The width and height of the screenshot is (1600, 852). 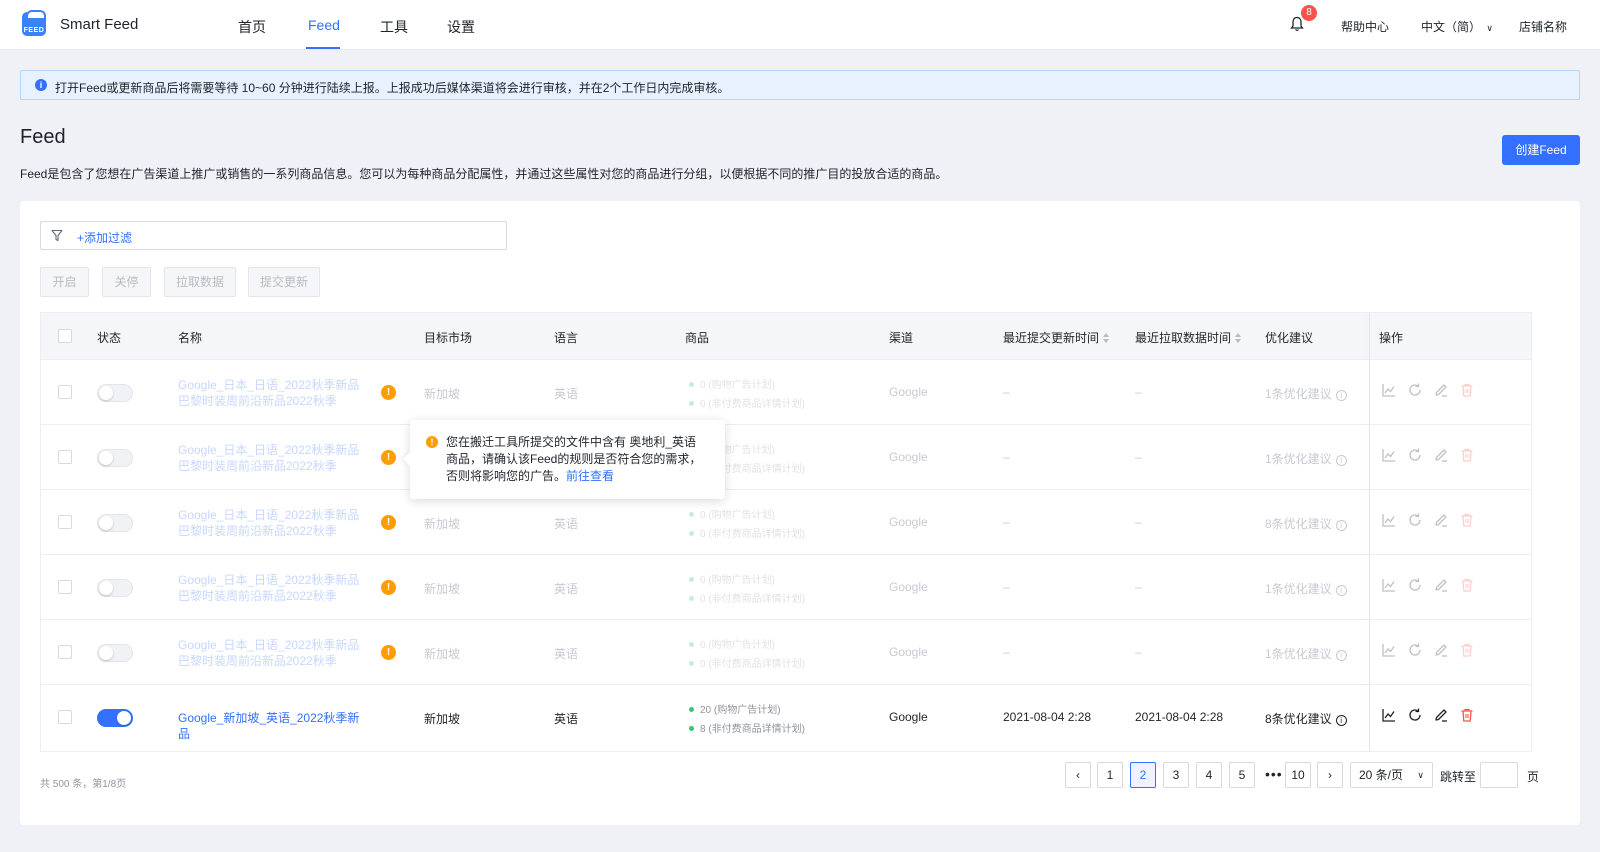 I want to click on nav-tools: 工具, so click(x=394, y=27).